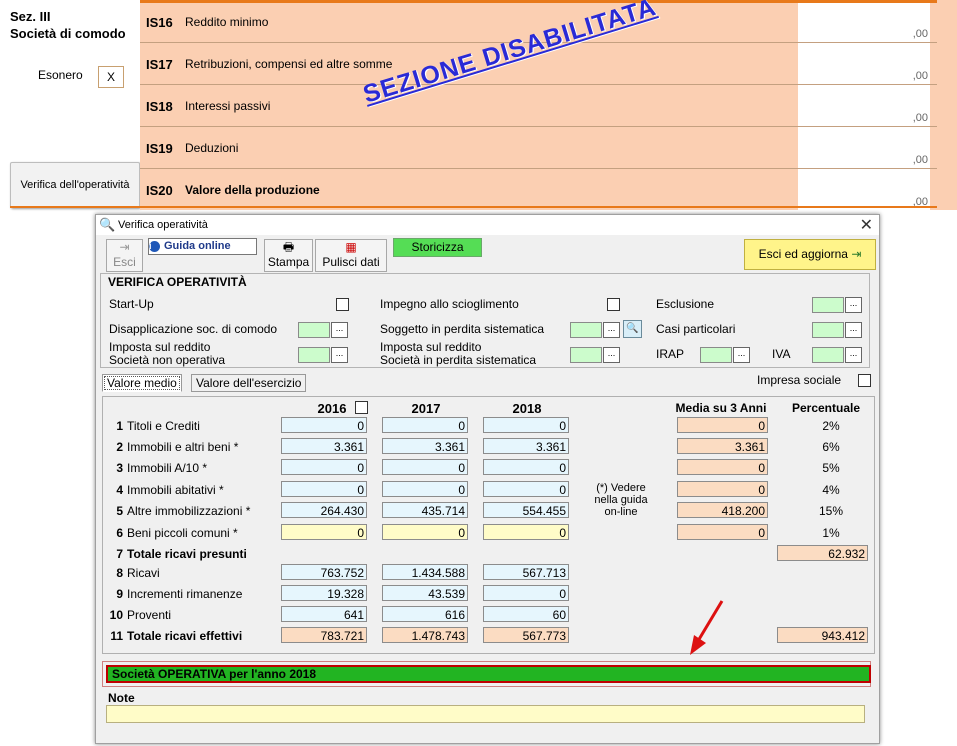  I want to click on iva-label: IVA, so click(781, 354).